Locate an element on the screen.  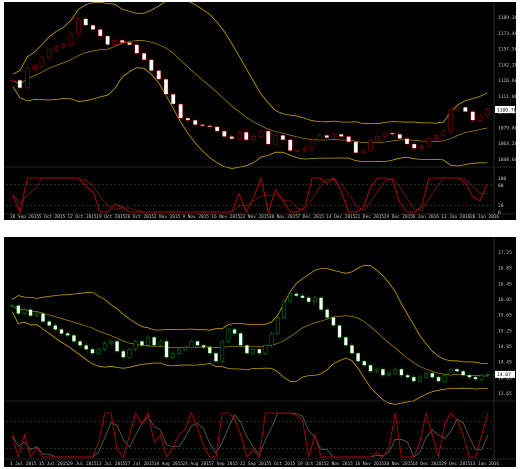
date-tick-label: 20 Jan 2016 is located at coordinates (484, 217).